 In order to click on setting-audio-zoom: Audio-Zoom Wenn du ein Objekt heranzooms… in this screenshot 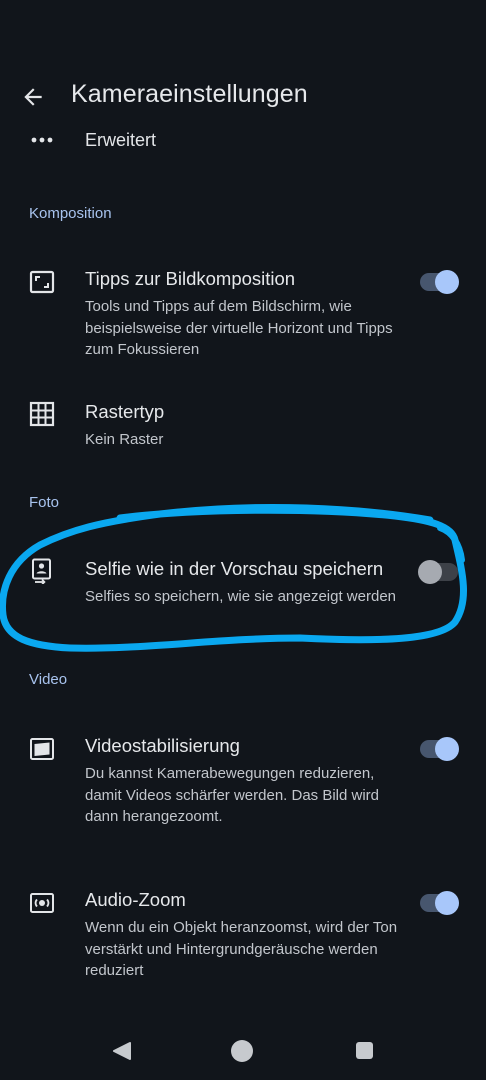, I will do `click(243, 936)`.